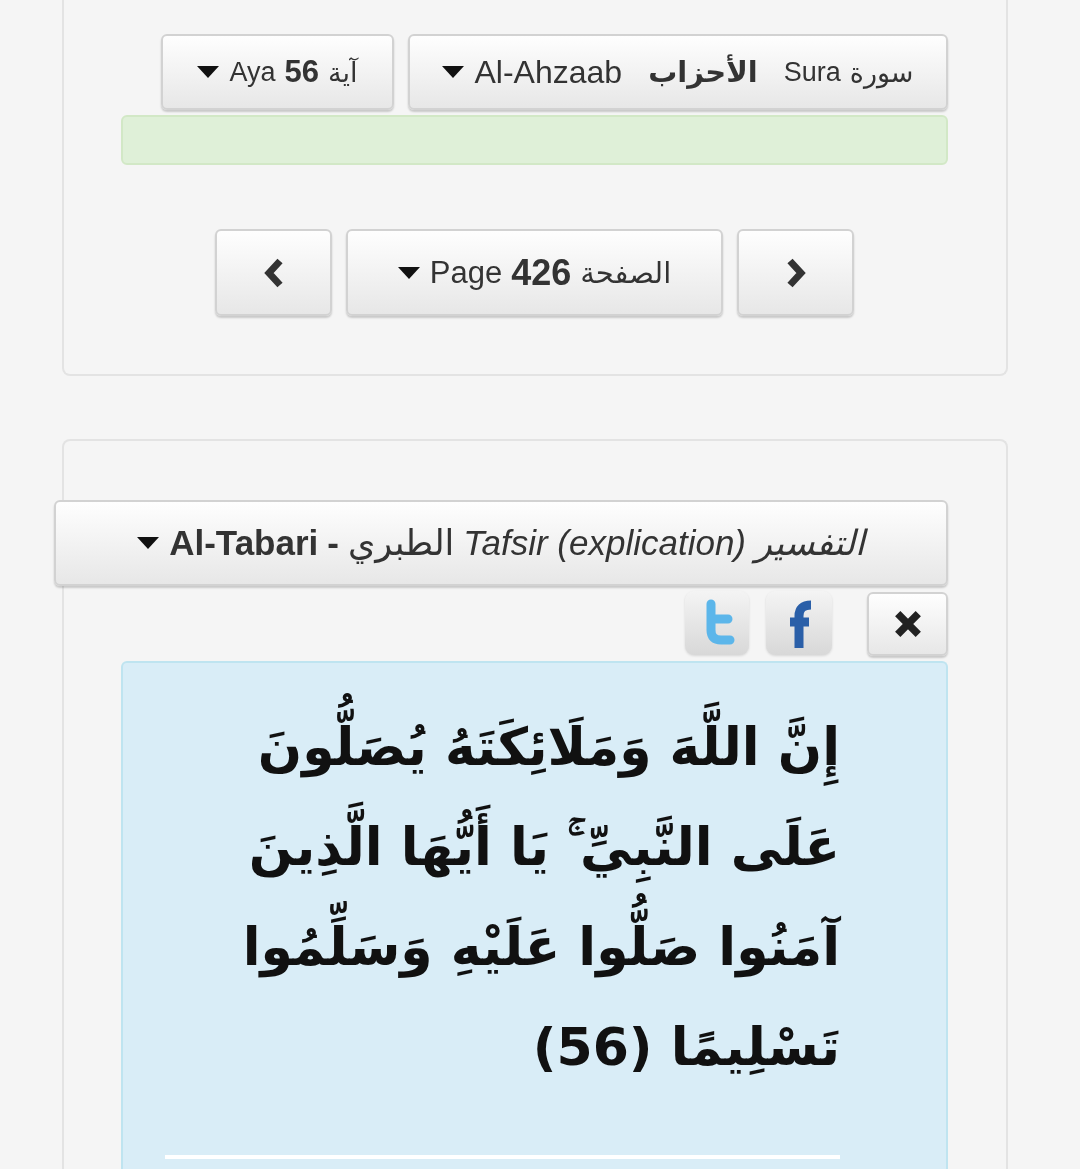 This screenshot has width=1080, height=1169. I want to click on close-icon, so click(907, 624).